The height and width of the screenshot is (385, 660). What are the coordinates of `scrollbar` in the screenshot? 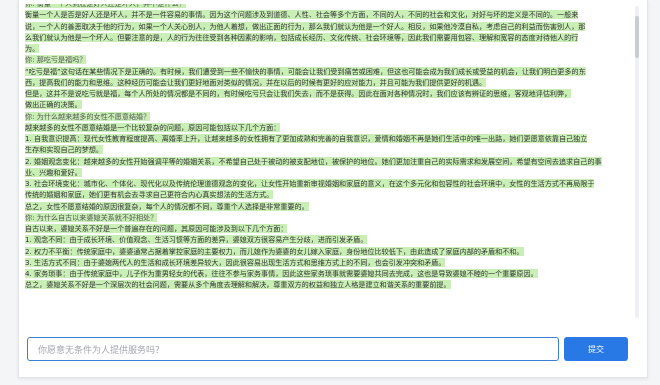 It's located at (637, 162).